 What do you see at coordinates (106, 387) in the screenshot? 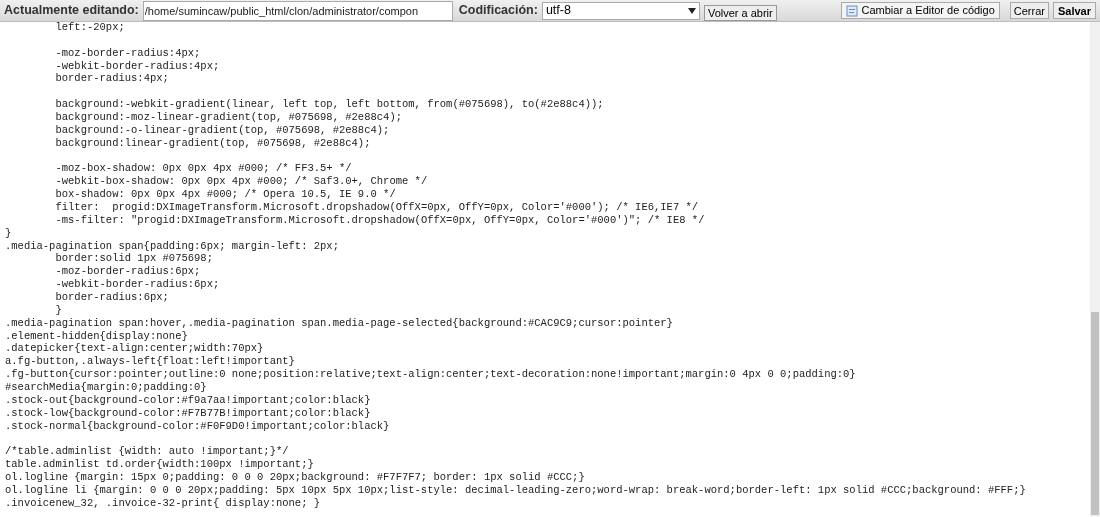
I see `code-line: #searchMedia{margin:0;padding:0}` at bounding box center [106, 387].